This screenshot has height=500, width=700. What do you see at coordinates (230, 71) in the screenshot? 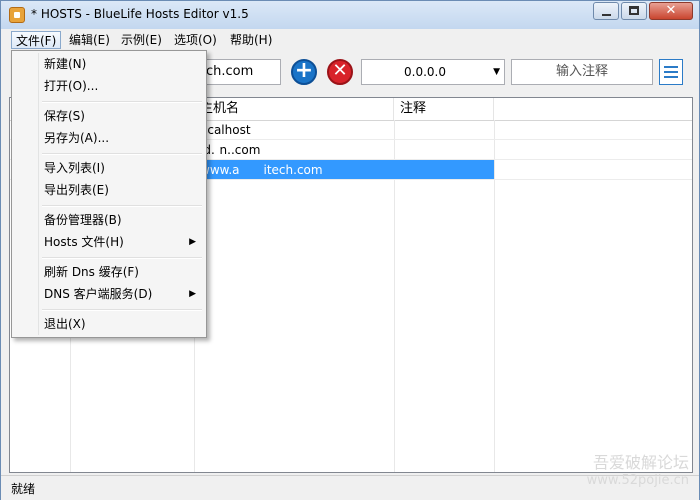
I see `hostname-input-value: ch.com` at bounding box center [230, 71].